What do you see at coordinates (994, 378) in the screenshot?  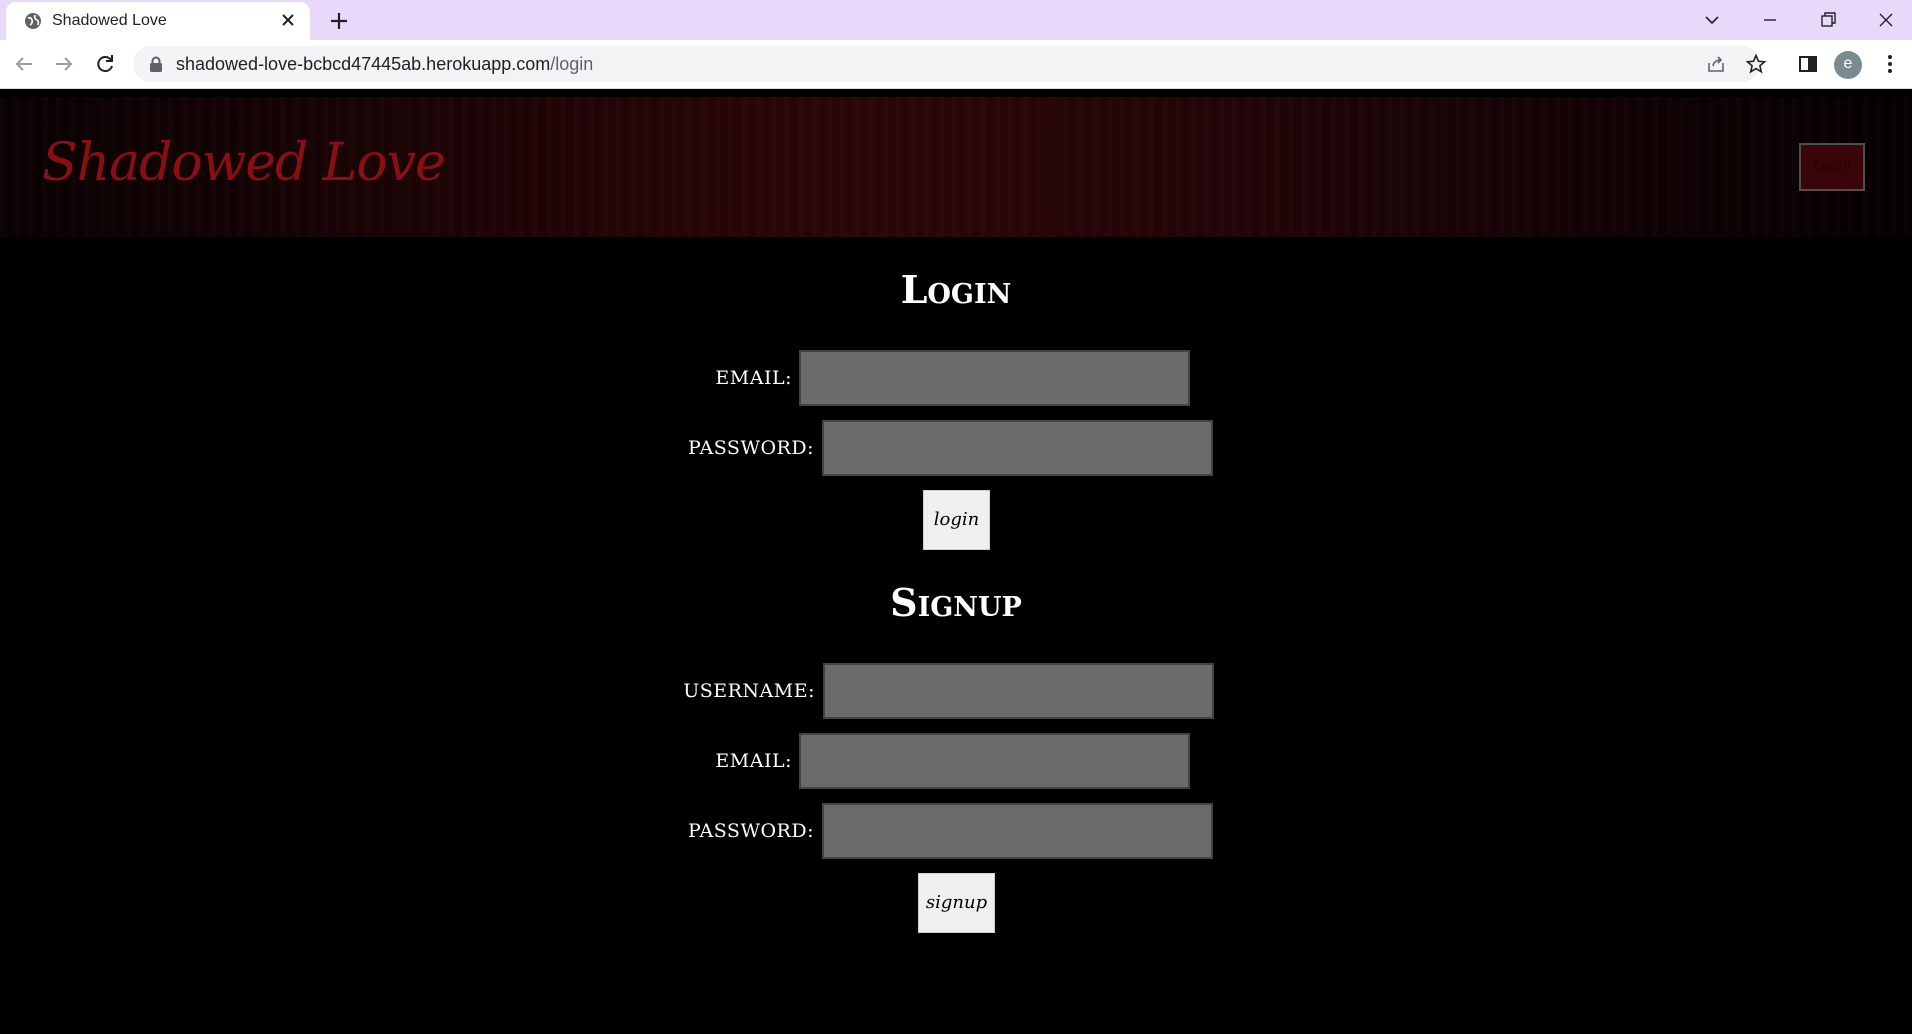 I see `login-email-input` at bounding box center [994, 378].